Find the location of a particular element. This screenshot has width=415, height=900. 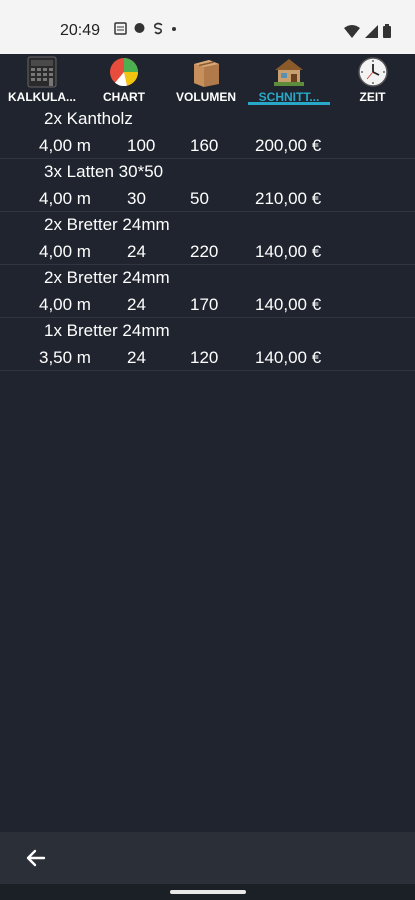

back-button is located at coordinates (36, 858).